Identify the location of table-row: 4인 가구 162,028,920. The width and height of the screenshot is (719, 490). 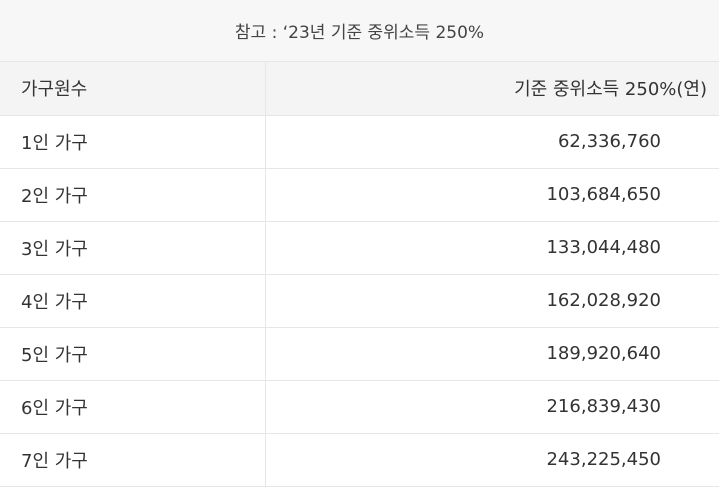
(359, 301).